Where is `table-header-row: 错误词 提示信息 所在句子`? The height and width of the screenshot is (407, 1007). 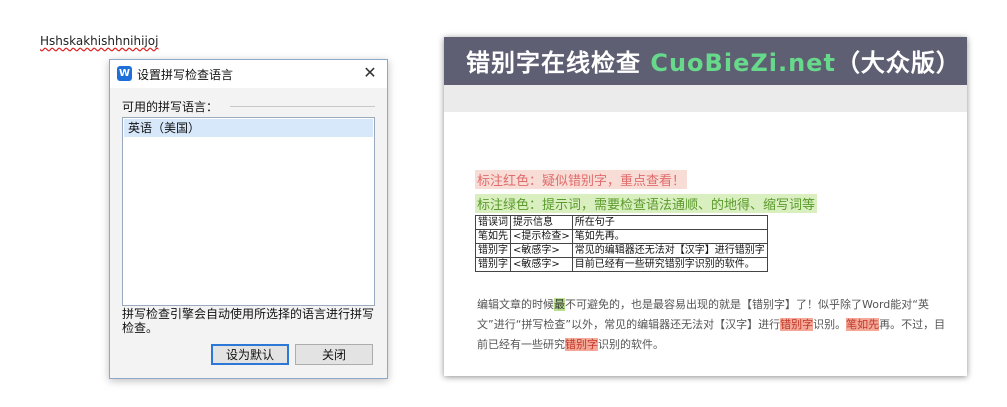 table-header-row: 错误词 提示信息 所在句子 is located at coordinates (621, 222).